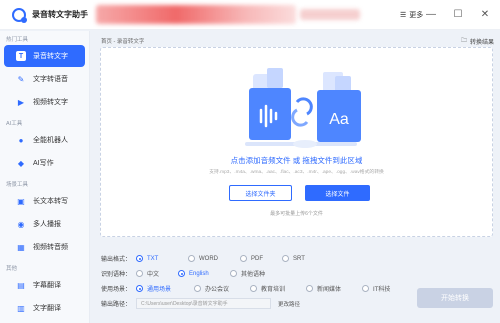 This screenshot has width=500, height=323. Describe the element at coordinates (463, 41) in the screenshot. I see `folder-icon: 🗀` at that location.